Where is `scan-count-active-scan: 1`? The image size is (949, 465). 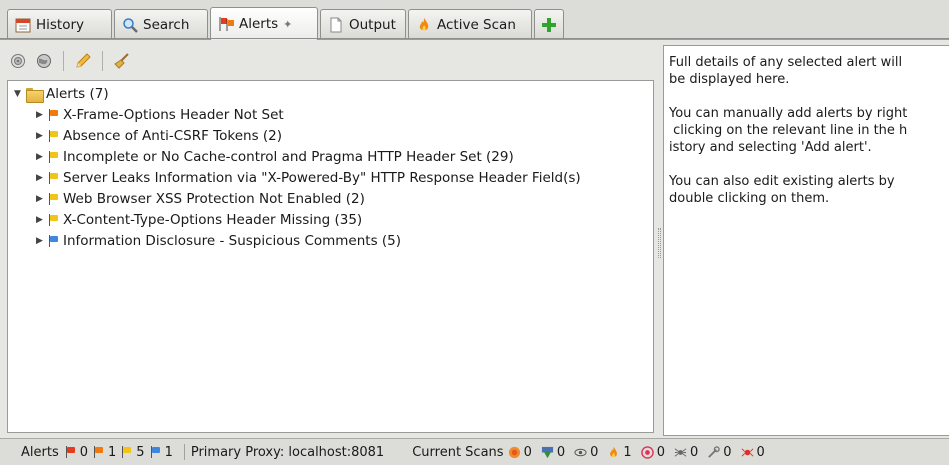 scan-count-active-scan: 1 is located at coordinates (619, 452).